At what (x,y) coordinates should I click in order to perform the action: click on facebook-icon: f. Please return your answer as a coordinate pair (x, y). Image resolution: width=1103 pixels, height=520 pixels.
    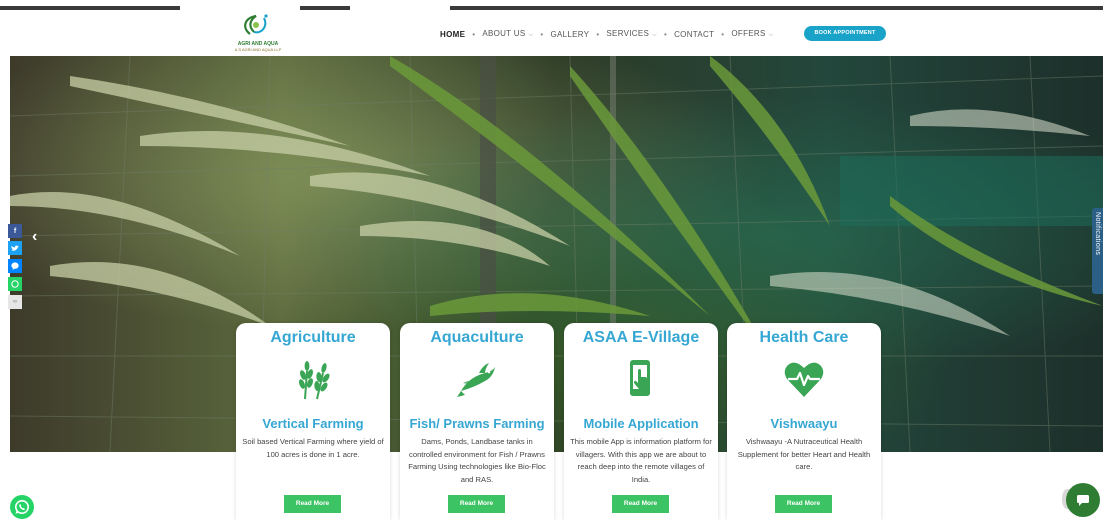
    Looking at the image, I should click on (15, 231).